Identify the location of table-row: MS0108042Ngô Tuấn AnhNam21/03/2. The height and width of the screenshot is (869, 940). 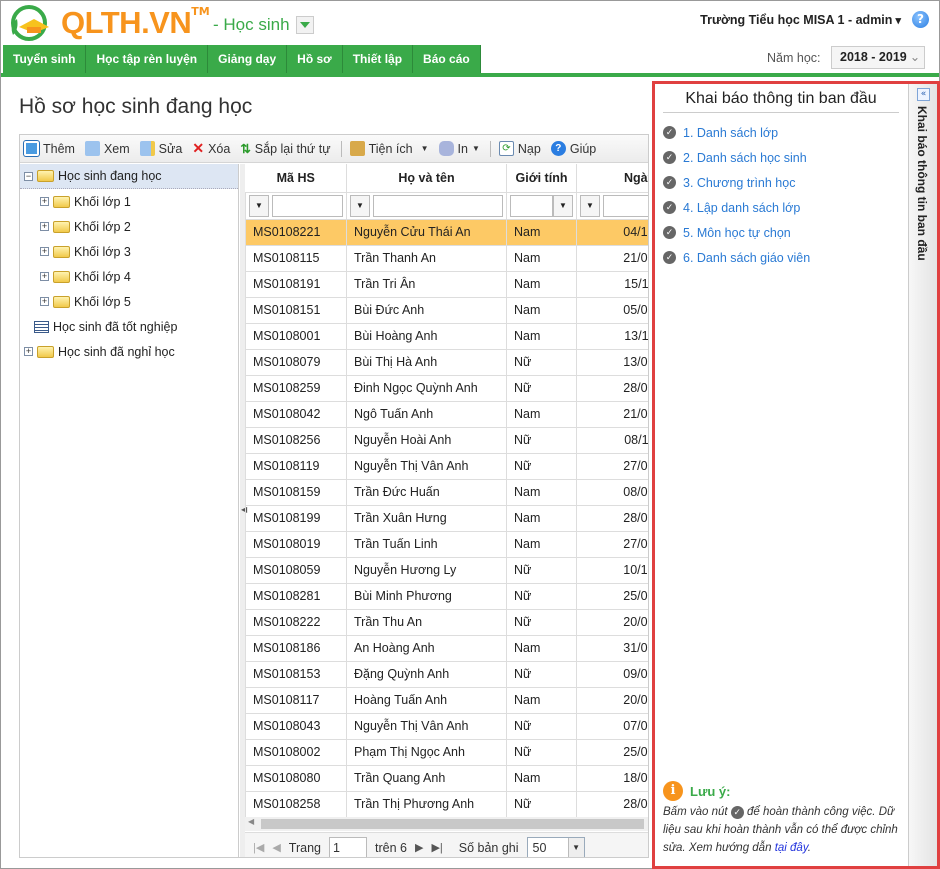
(446, 414).